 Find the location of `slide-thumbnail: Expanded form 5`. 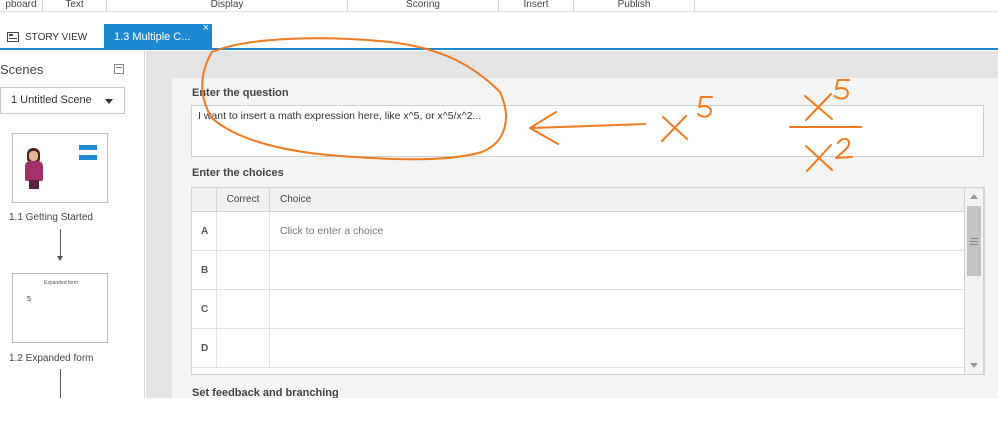

slide-thumbnail: Expanded form 5 is located at coordinates (60, 308).